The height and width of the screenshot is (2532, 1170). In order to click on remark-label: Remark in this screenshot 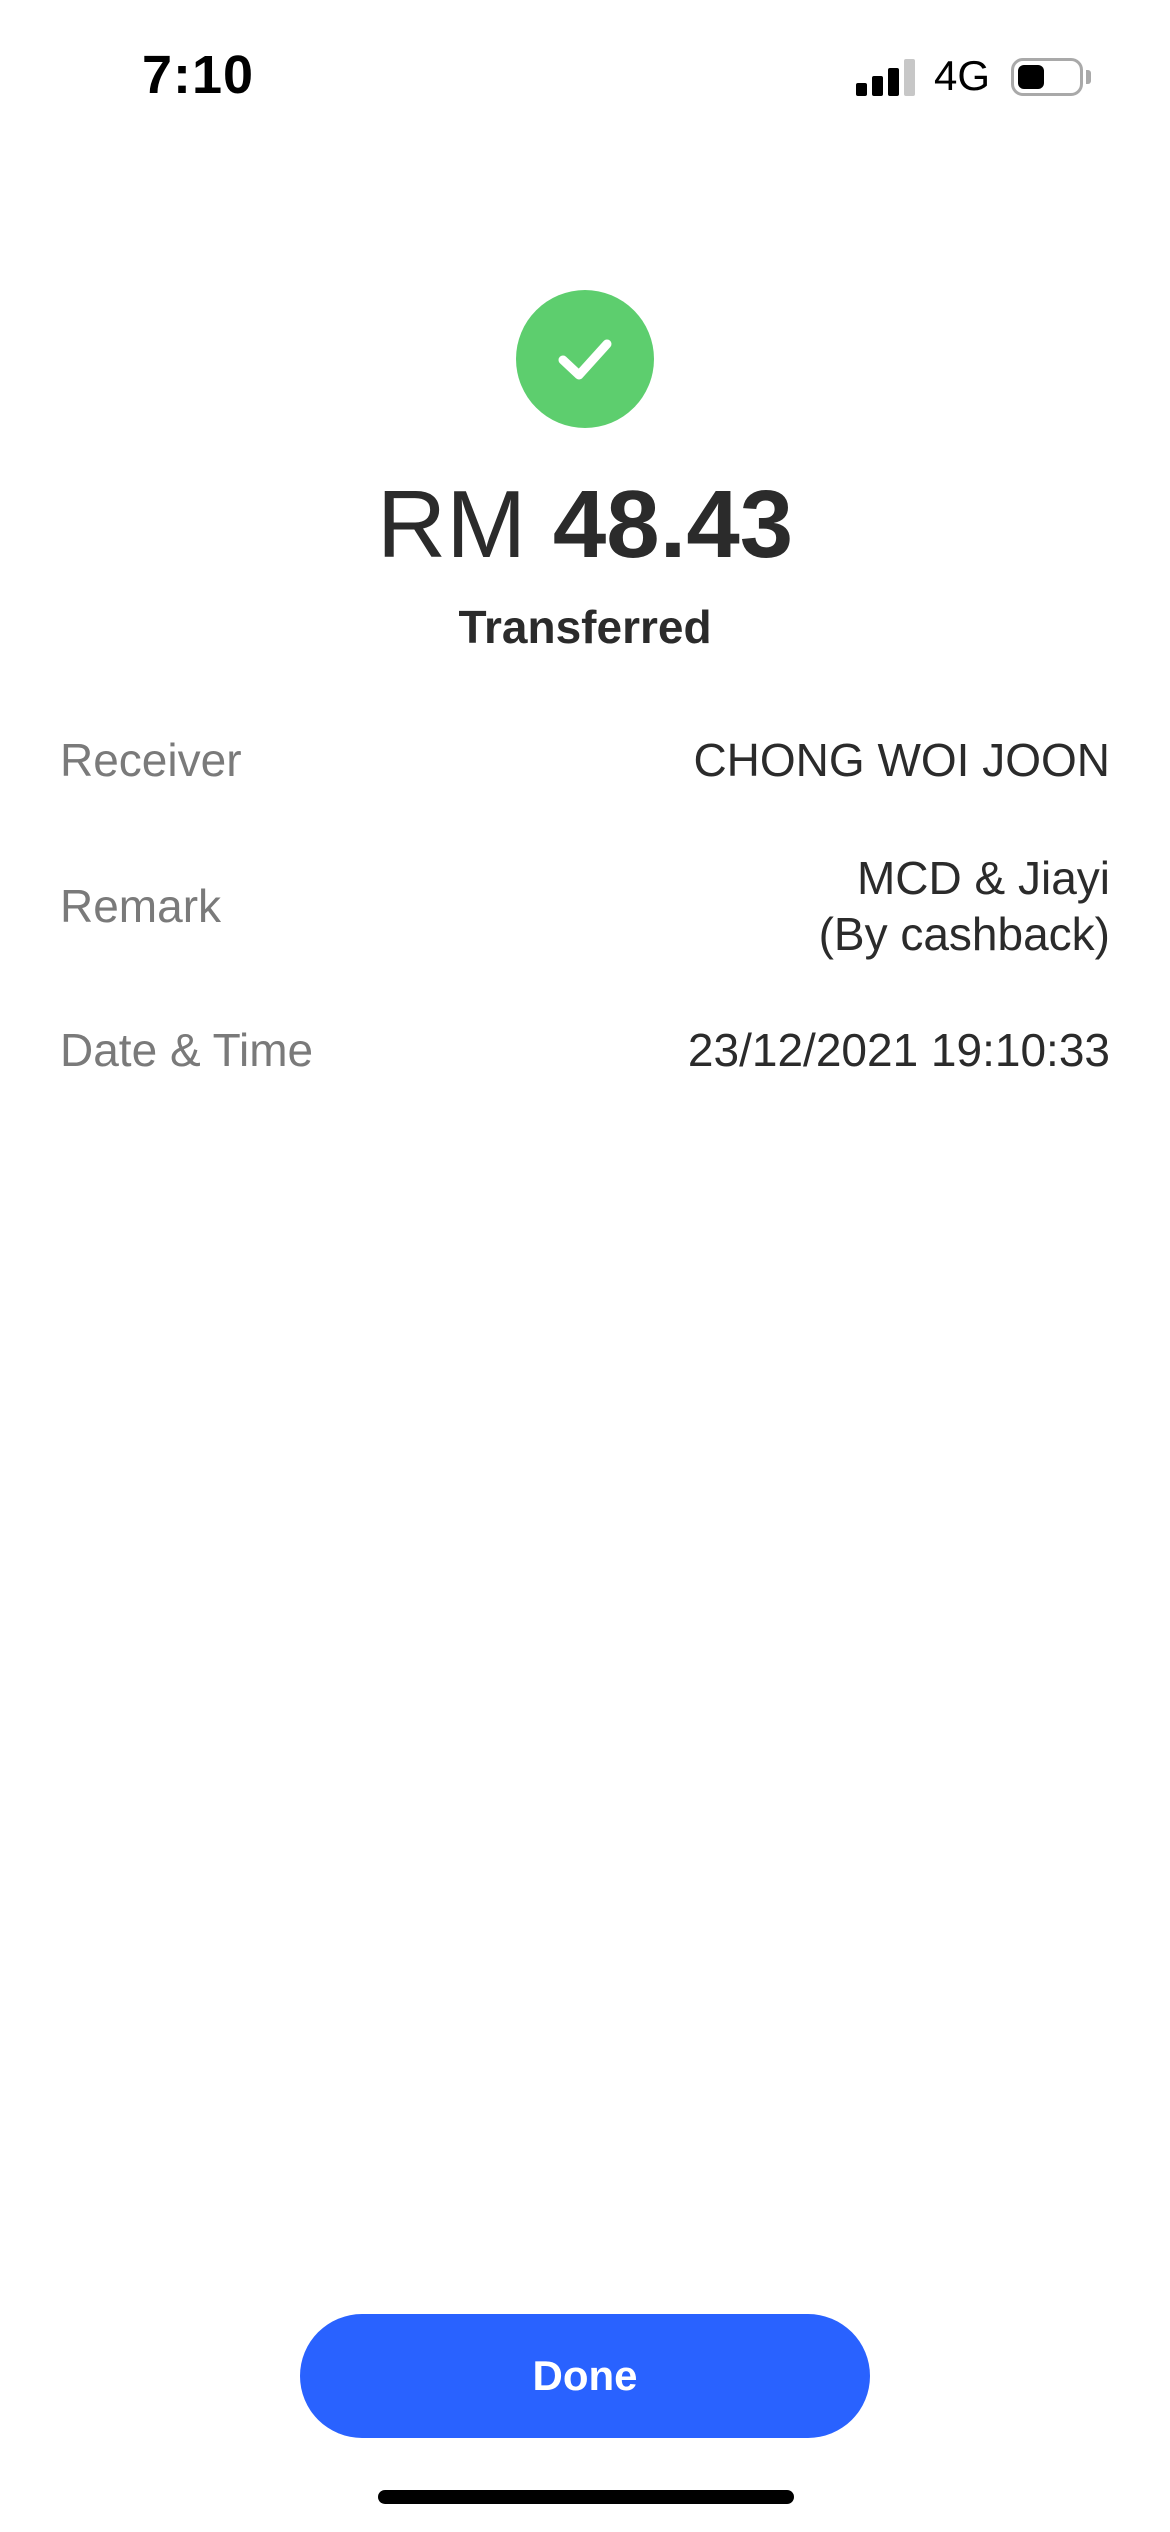, I will do `click(141, 906)`.